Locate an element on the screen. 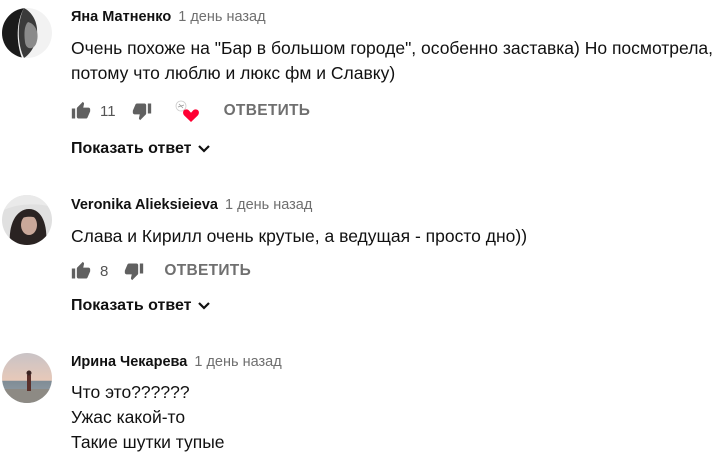  comment-meta: Ирина Чекарева 1 день назад is located at coordinates (176, 362).